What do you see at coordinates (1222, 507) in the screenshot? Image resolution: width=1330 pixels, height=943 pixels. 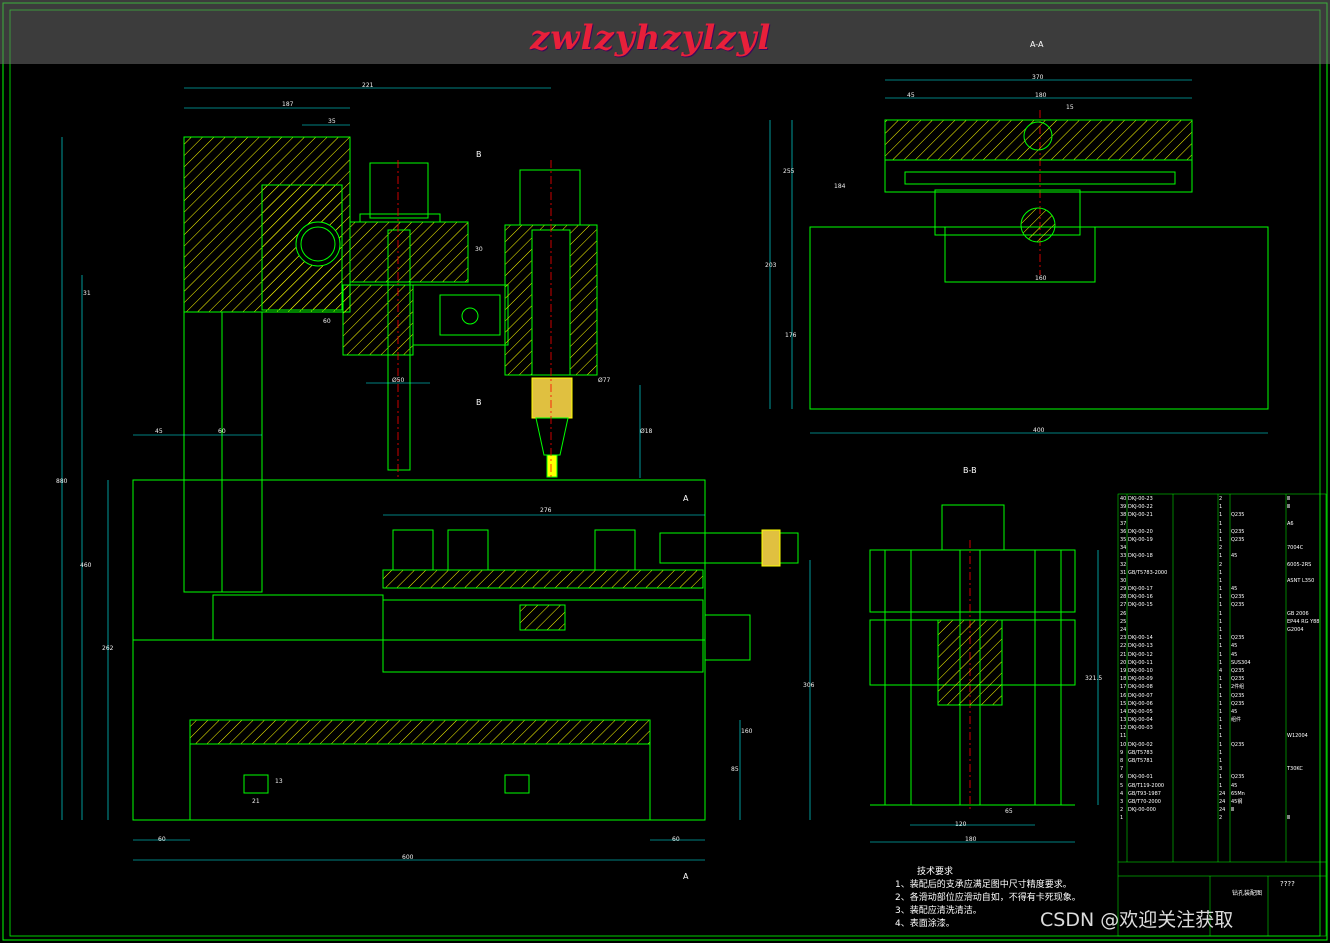 I see `bom-row: 39 DKJ-00-22 1 Ⅲ` at bounding box center [1222, 507].